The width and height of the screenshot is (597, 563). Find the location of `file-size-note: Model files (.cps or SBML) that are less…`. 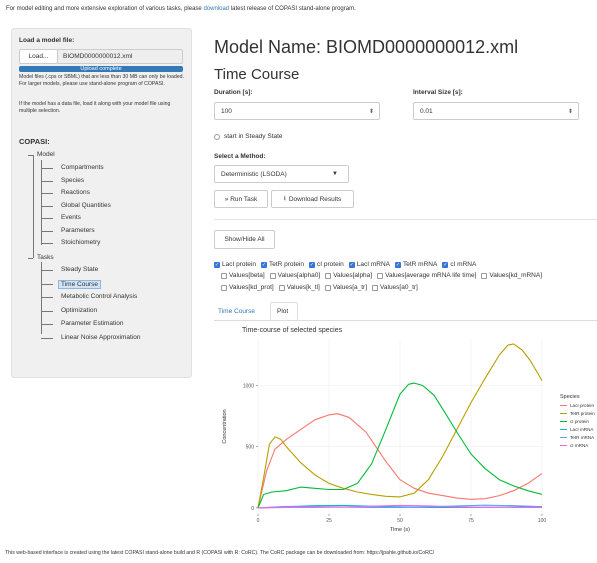

file-size-note: Model files (.cps or SBML) that are less… is located at coordinates (101, 80).